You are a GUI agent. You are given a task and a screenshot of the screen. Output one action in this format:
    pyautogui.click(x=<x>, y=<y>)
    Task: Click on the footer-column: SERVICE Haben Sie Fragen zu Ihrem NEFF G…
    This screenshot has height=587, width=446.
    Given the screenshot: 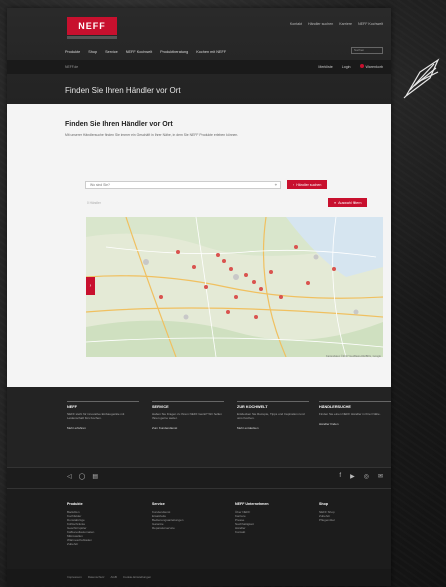 What is the action you would take?
    pyautogui.click(x=188, y=415)
    